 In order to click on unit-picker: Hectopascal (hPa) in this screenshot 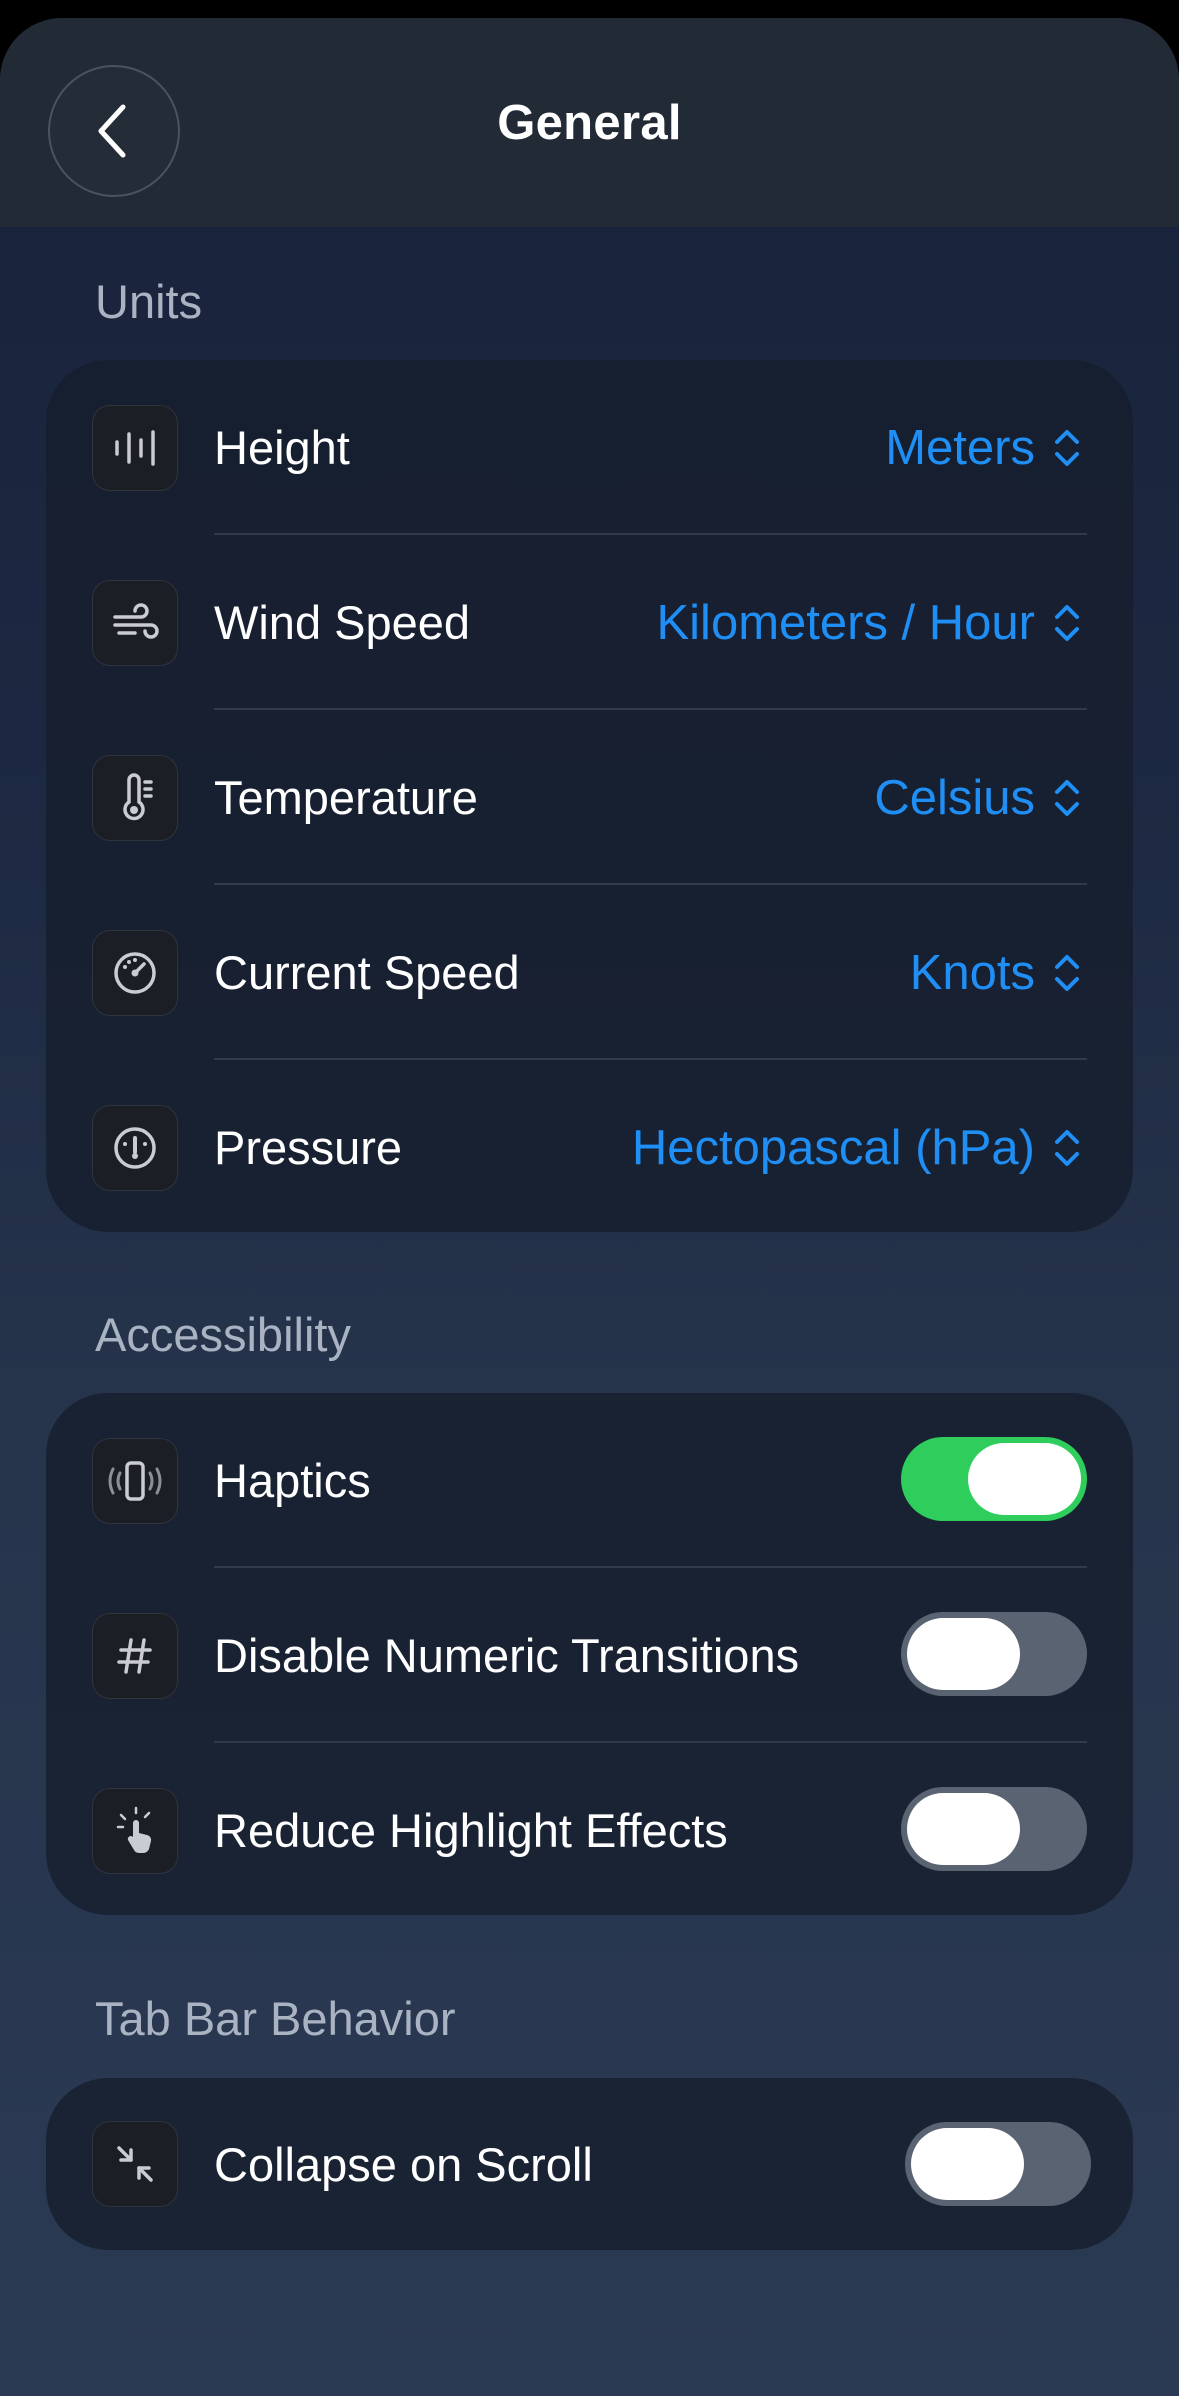, I will do `click(857, 1147)`.